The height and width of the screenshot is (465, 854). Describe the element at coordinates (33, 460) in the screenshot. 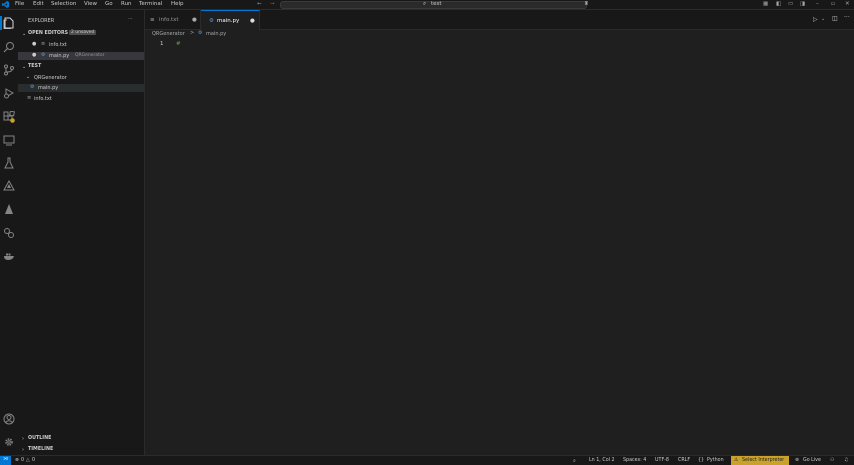

I see `warning-count: 0` at that location.